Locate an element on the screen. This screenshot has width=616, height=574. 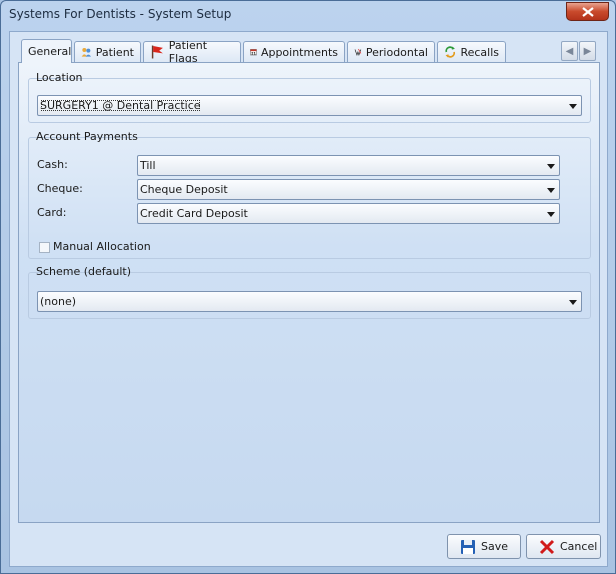
calendar-icon-text: 21 is located at coordinates (253, 54).